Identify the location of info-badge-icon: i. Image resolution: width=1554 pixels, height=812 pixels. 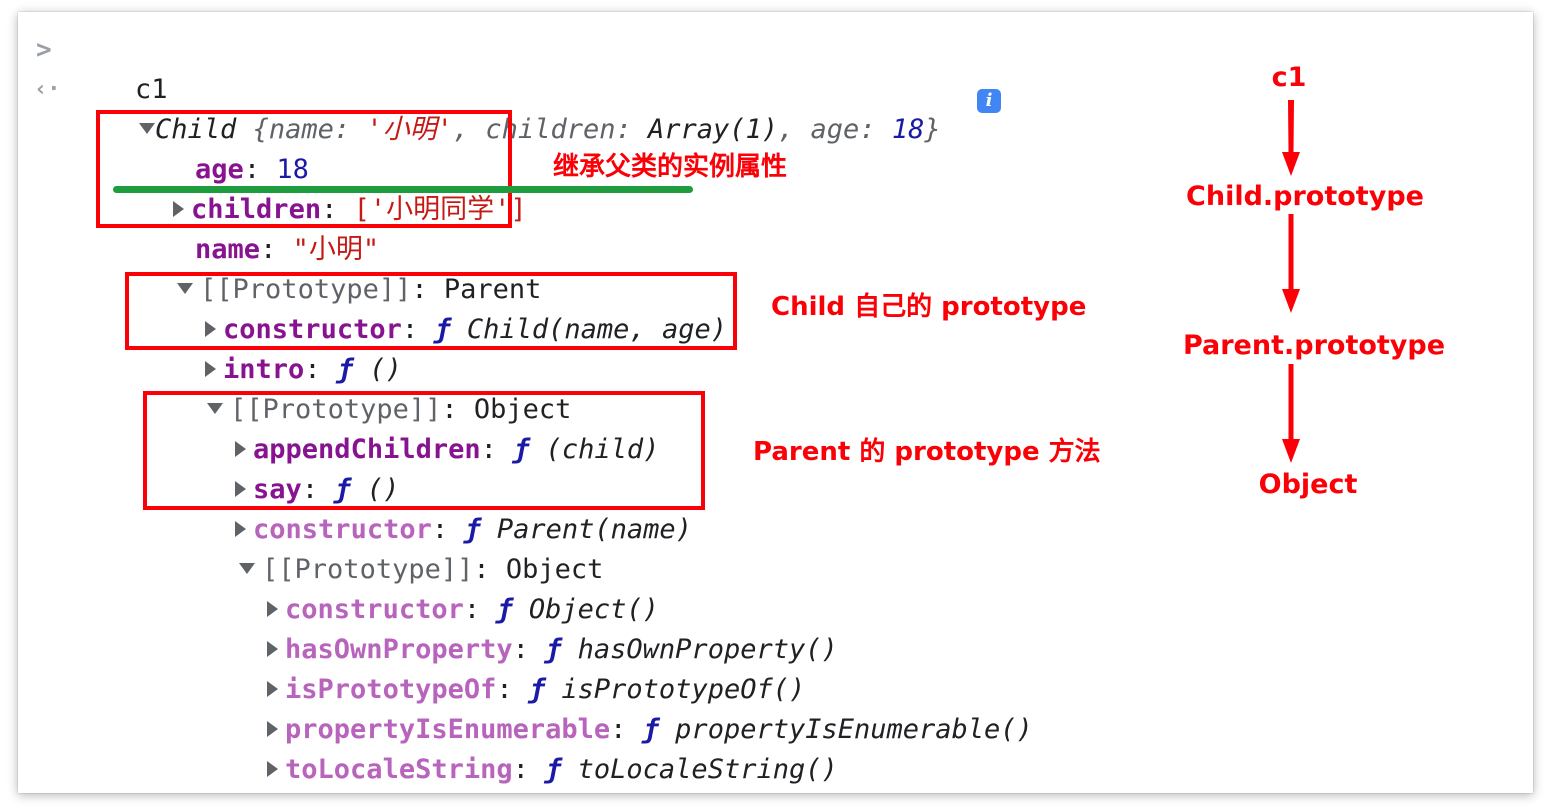
(989, 101).